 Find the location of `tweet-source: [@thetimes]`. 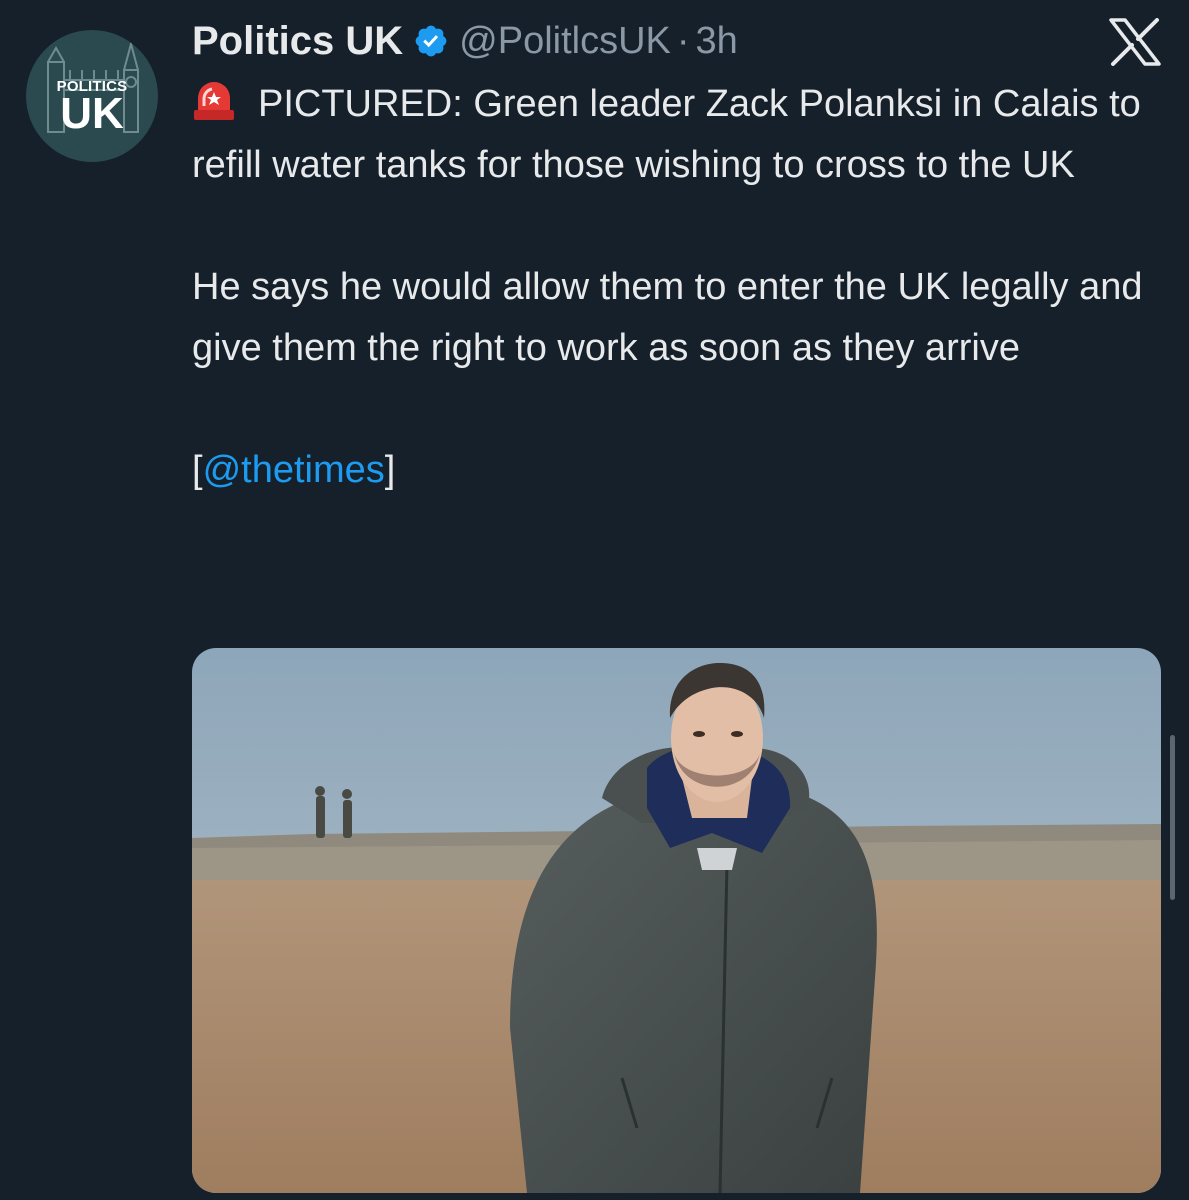

tweet-source: [@thetimes] is located at coordinates (679, 470).